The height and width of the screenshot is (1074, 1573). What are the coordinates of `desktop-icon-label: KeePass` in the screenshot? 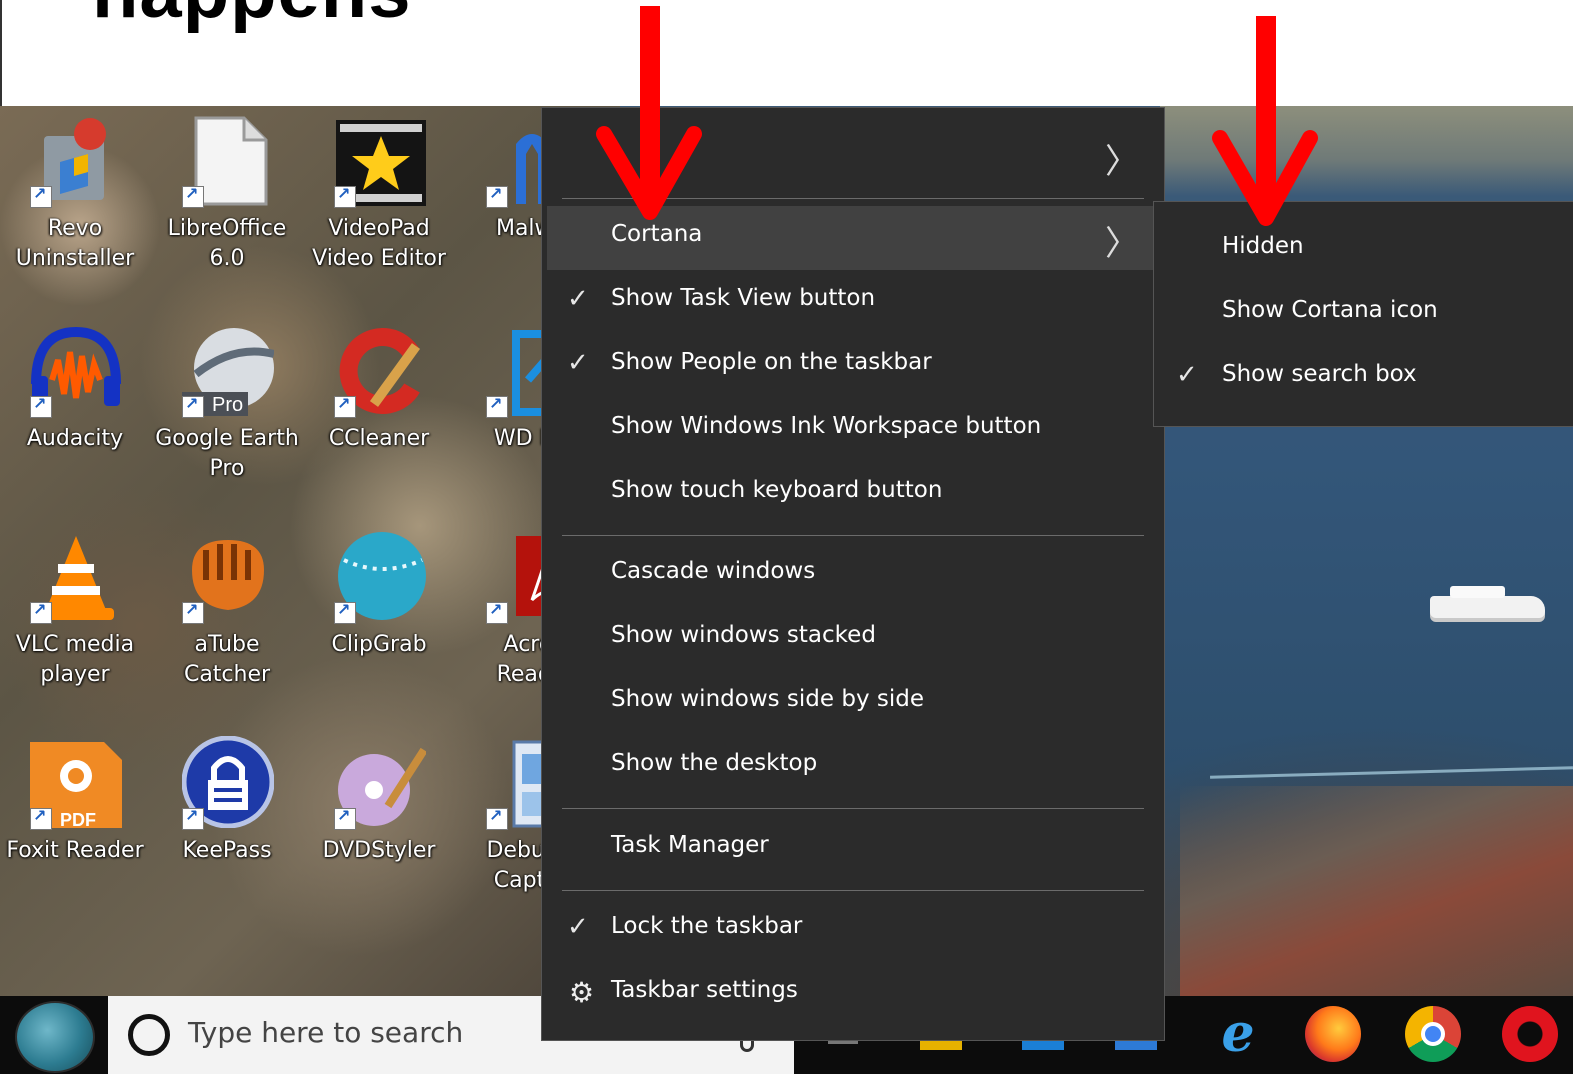 It's located at (227, 850).